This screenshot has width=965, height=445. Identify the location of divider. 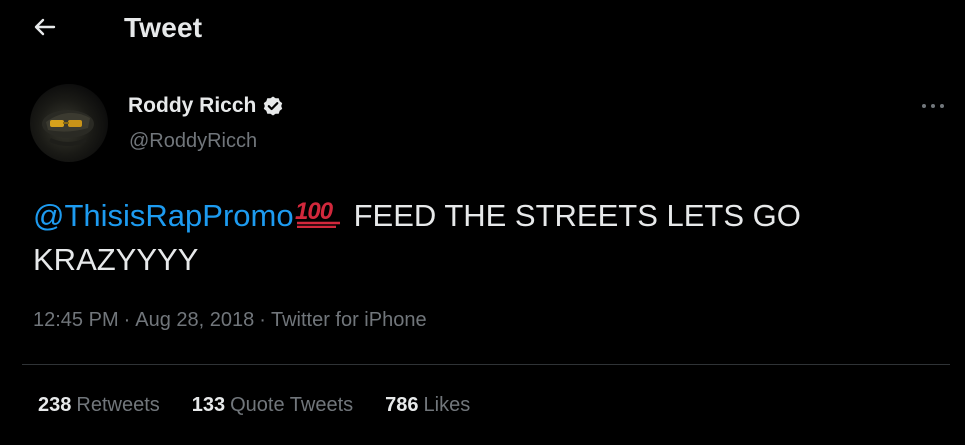
(486, 364).